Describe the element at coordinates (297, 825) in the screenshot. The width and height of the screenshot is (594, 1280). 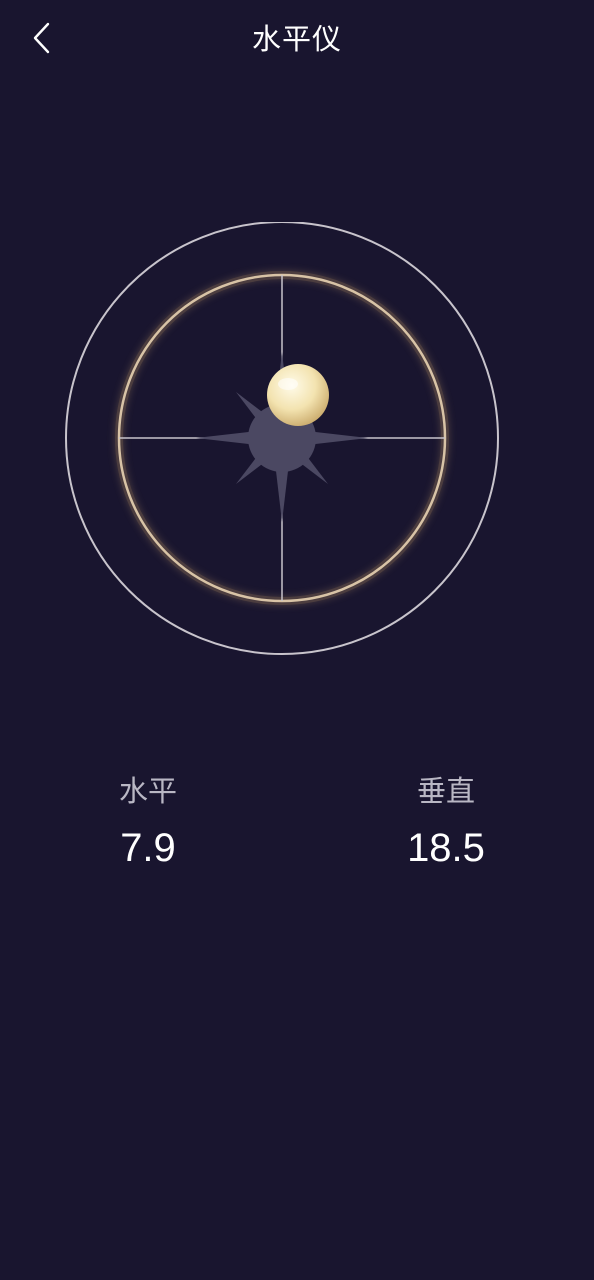
I see `tilt-readings: 水平 7.9 垂直 18.5` at that location.